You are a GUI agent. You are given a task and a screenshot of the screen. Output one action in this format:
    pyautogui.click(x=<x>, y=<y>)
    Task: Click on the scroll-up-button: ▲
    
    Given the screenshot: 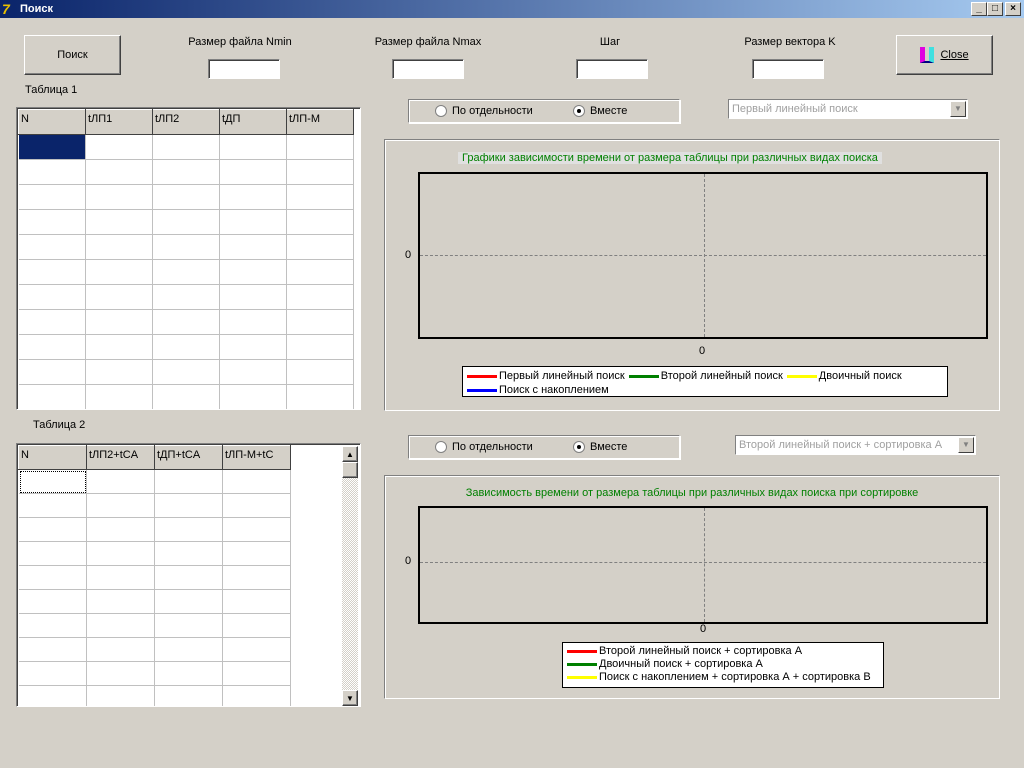 What is the action you would take?
    pyautogui.click(x=350, y=454)
    